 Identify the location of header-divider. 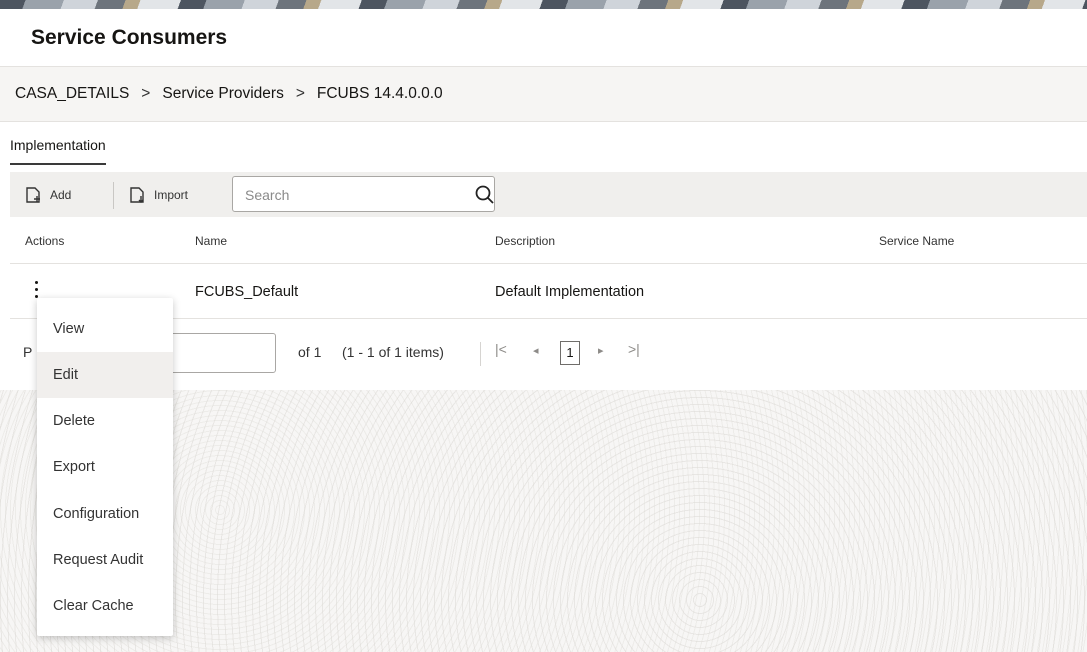
(548, 263).